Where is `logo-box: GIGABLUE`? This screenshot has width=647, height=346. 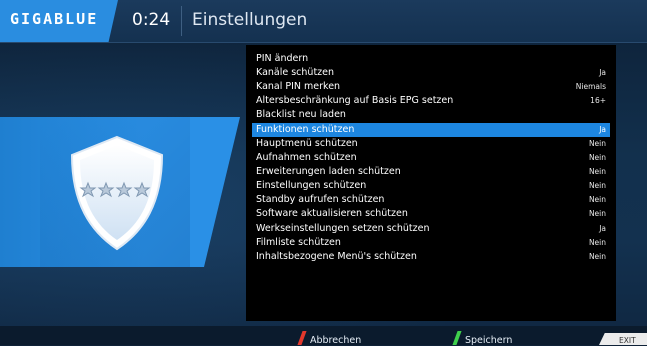 logo-box: GIGABLUE is located at coordinates (59, 21).